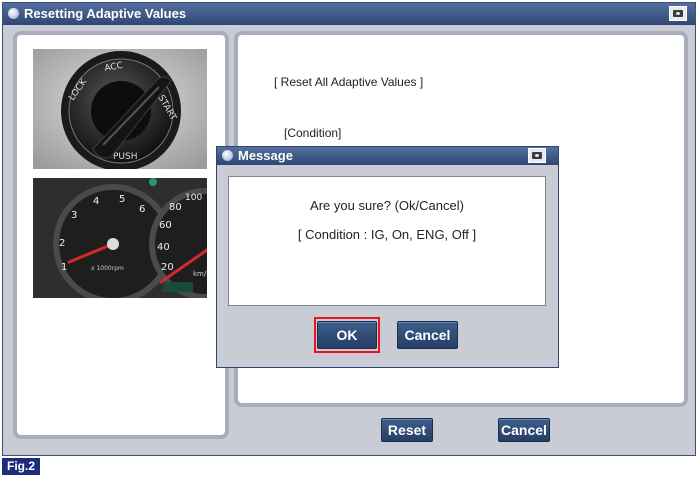 Image resolution: width=700 pixels, height=478 pixels. Describe the element at coordinates (387, 156) in the screenshot. I see `dialog-titlebar: Message` at that location.